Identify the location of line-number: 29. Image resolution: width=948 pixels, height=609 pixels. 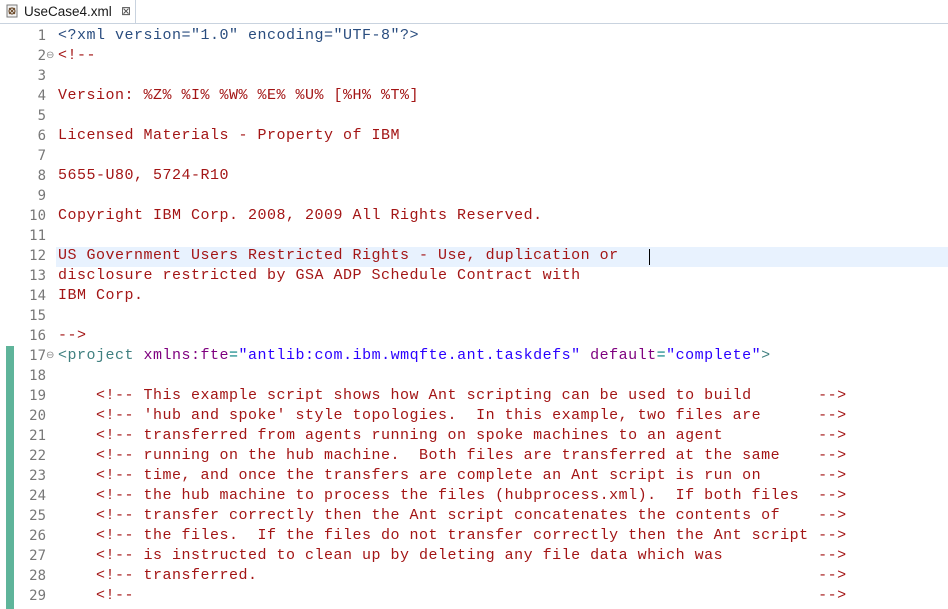
(37, 596).